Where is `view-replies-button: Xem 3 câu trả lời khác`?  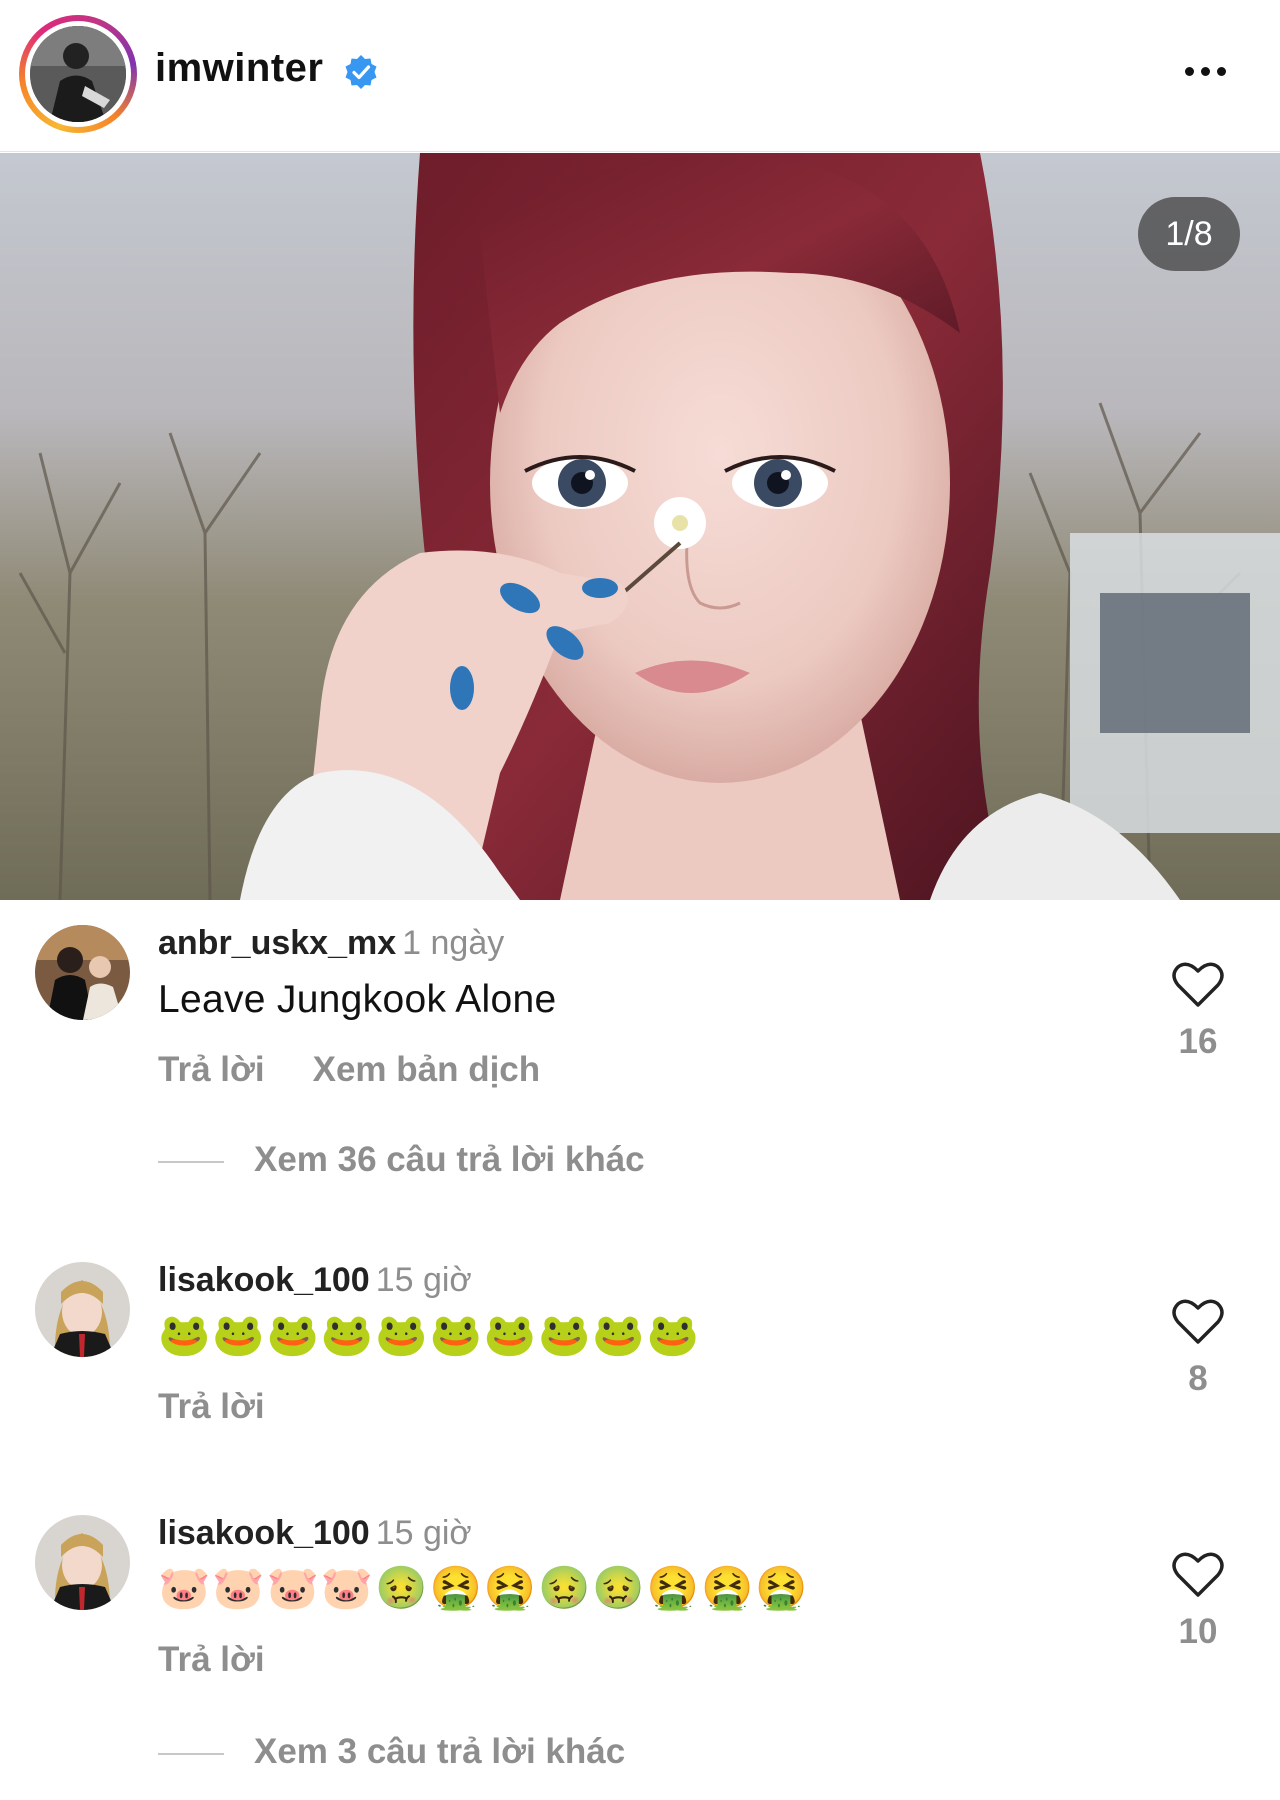
view-replies-button: Xem 3 câu trả lời khác is located at coordinates (391, 1752).